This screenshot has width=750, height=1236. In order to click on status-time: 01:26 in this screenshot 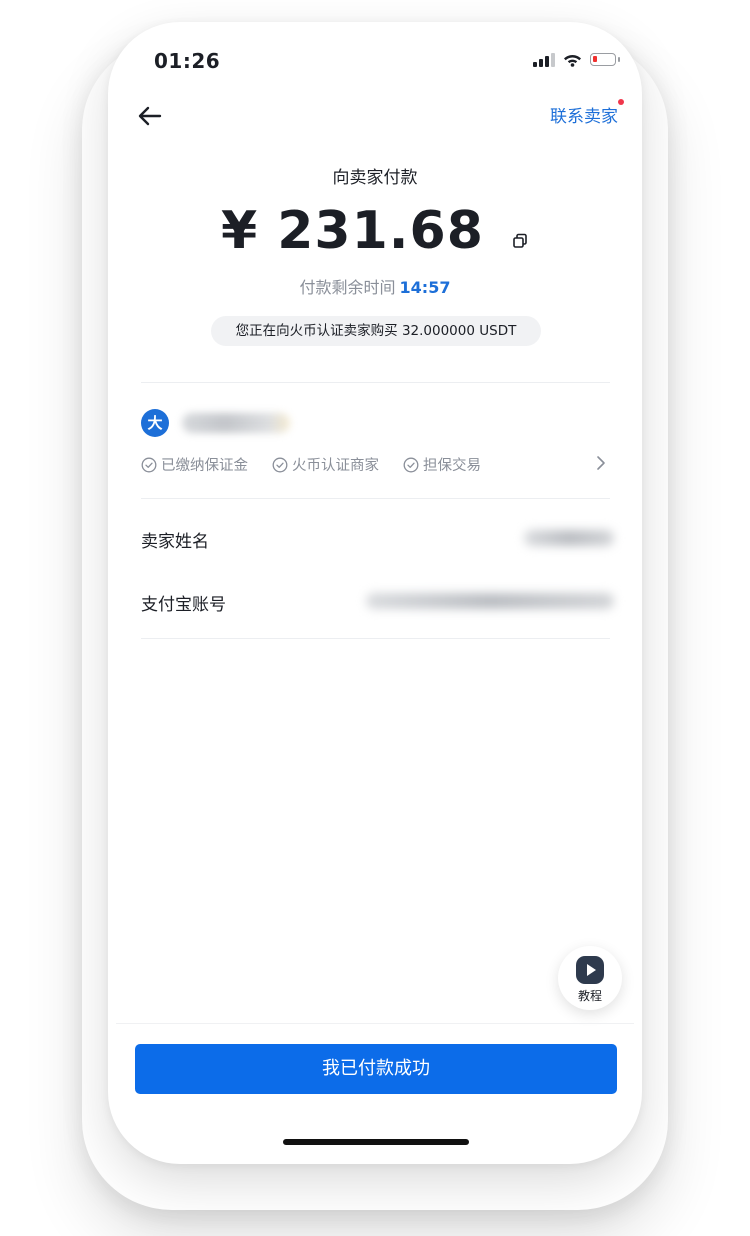, I will do `click(187, 61)`.